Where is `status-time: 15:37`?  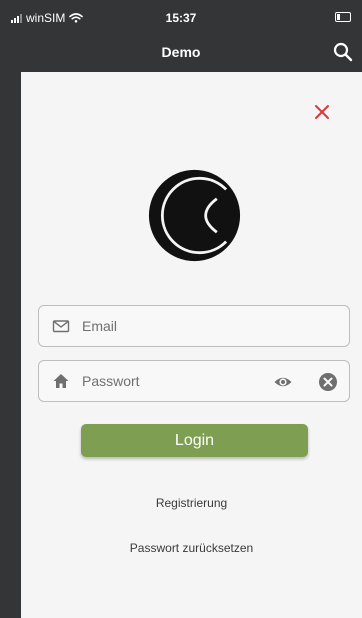 status-time: 15:37 is located at coordinates (181, 18).